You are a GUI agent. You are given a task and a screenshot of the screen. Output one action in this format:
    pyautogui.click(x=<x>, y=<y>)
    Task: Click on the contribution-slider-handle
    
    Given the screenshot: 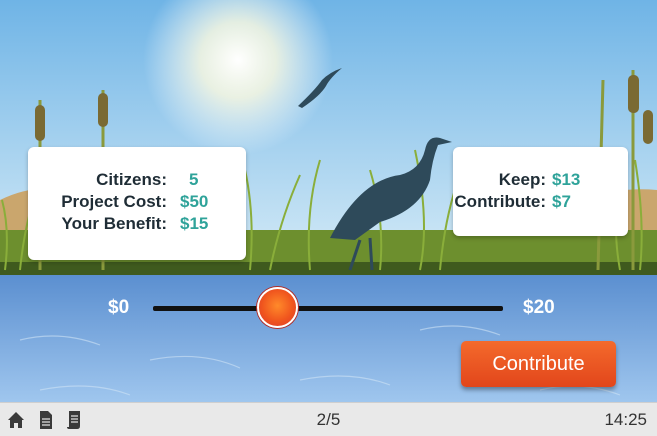 What is the action you would take?
    pyautogui.click(x=277, y=307)
    